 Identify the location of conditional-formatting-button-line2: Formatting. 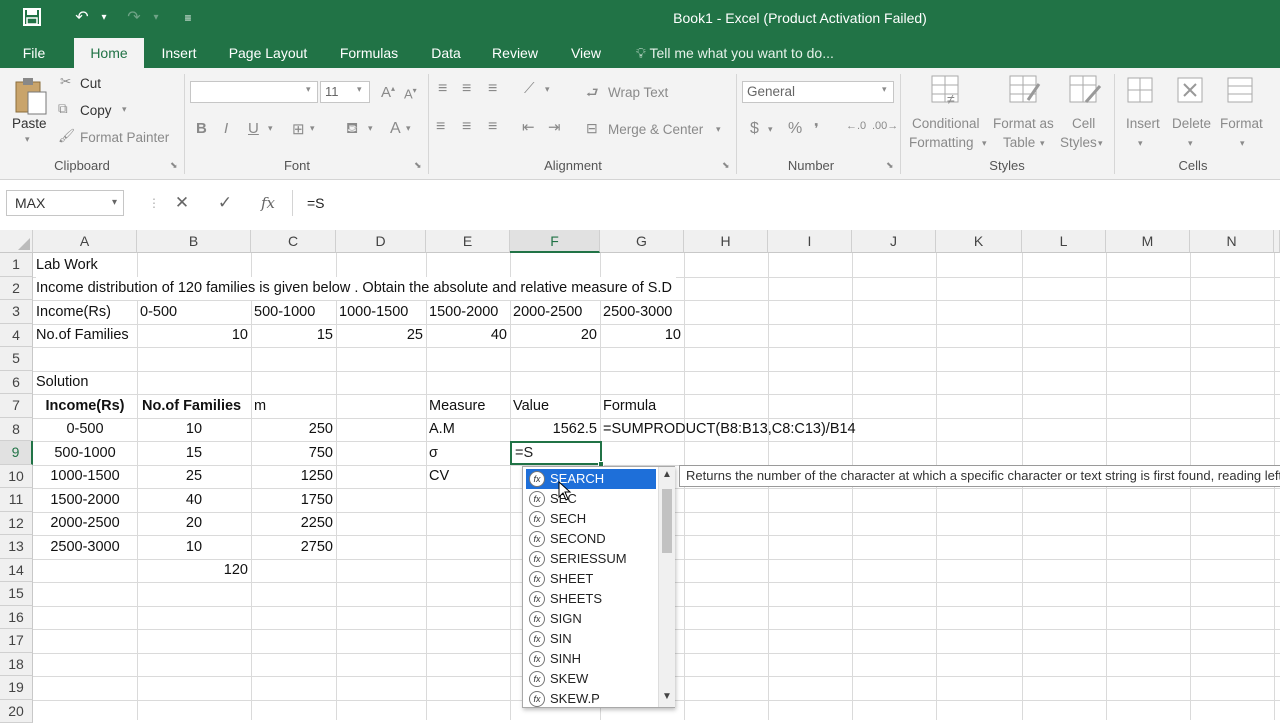
(941, 142).